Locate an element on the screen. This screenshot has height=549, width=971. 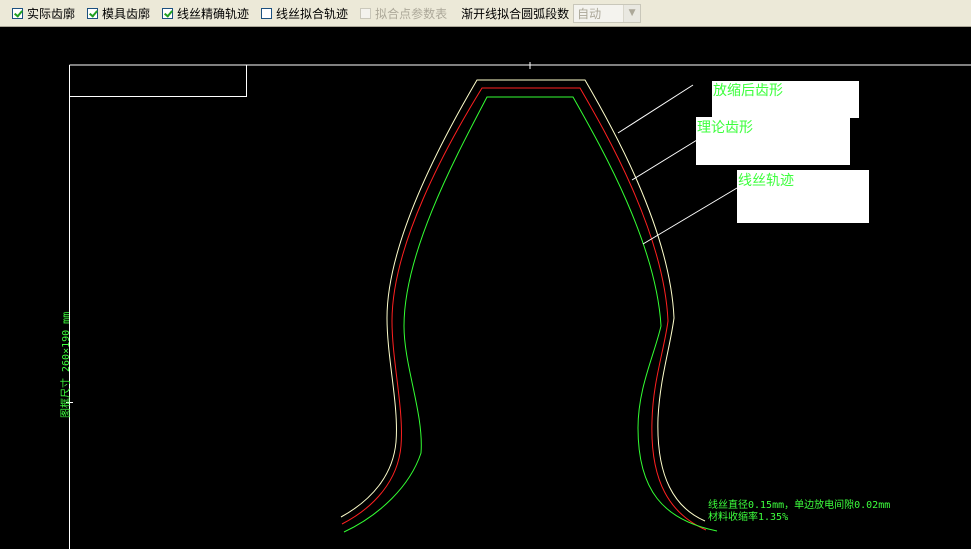
checkbox-fit-point-table: 拟合点参数表 is located at coordinates (403, 13).